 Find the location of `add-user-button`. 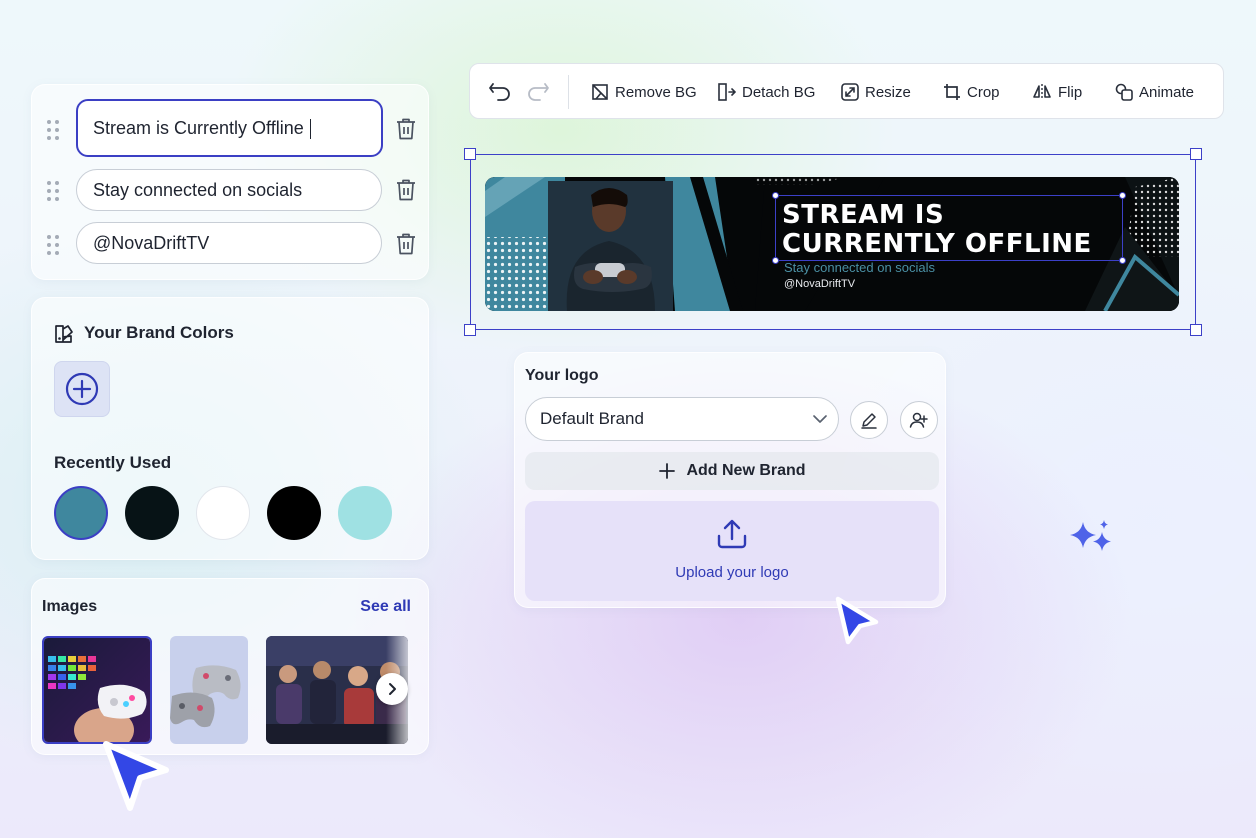

add-user-button is located at coordinates (919, 420).